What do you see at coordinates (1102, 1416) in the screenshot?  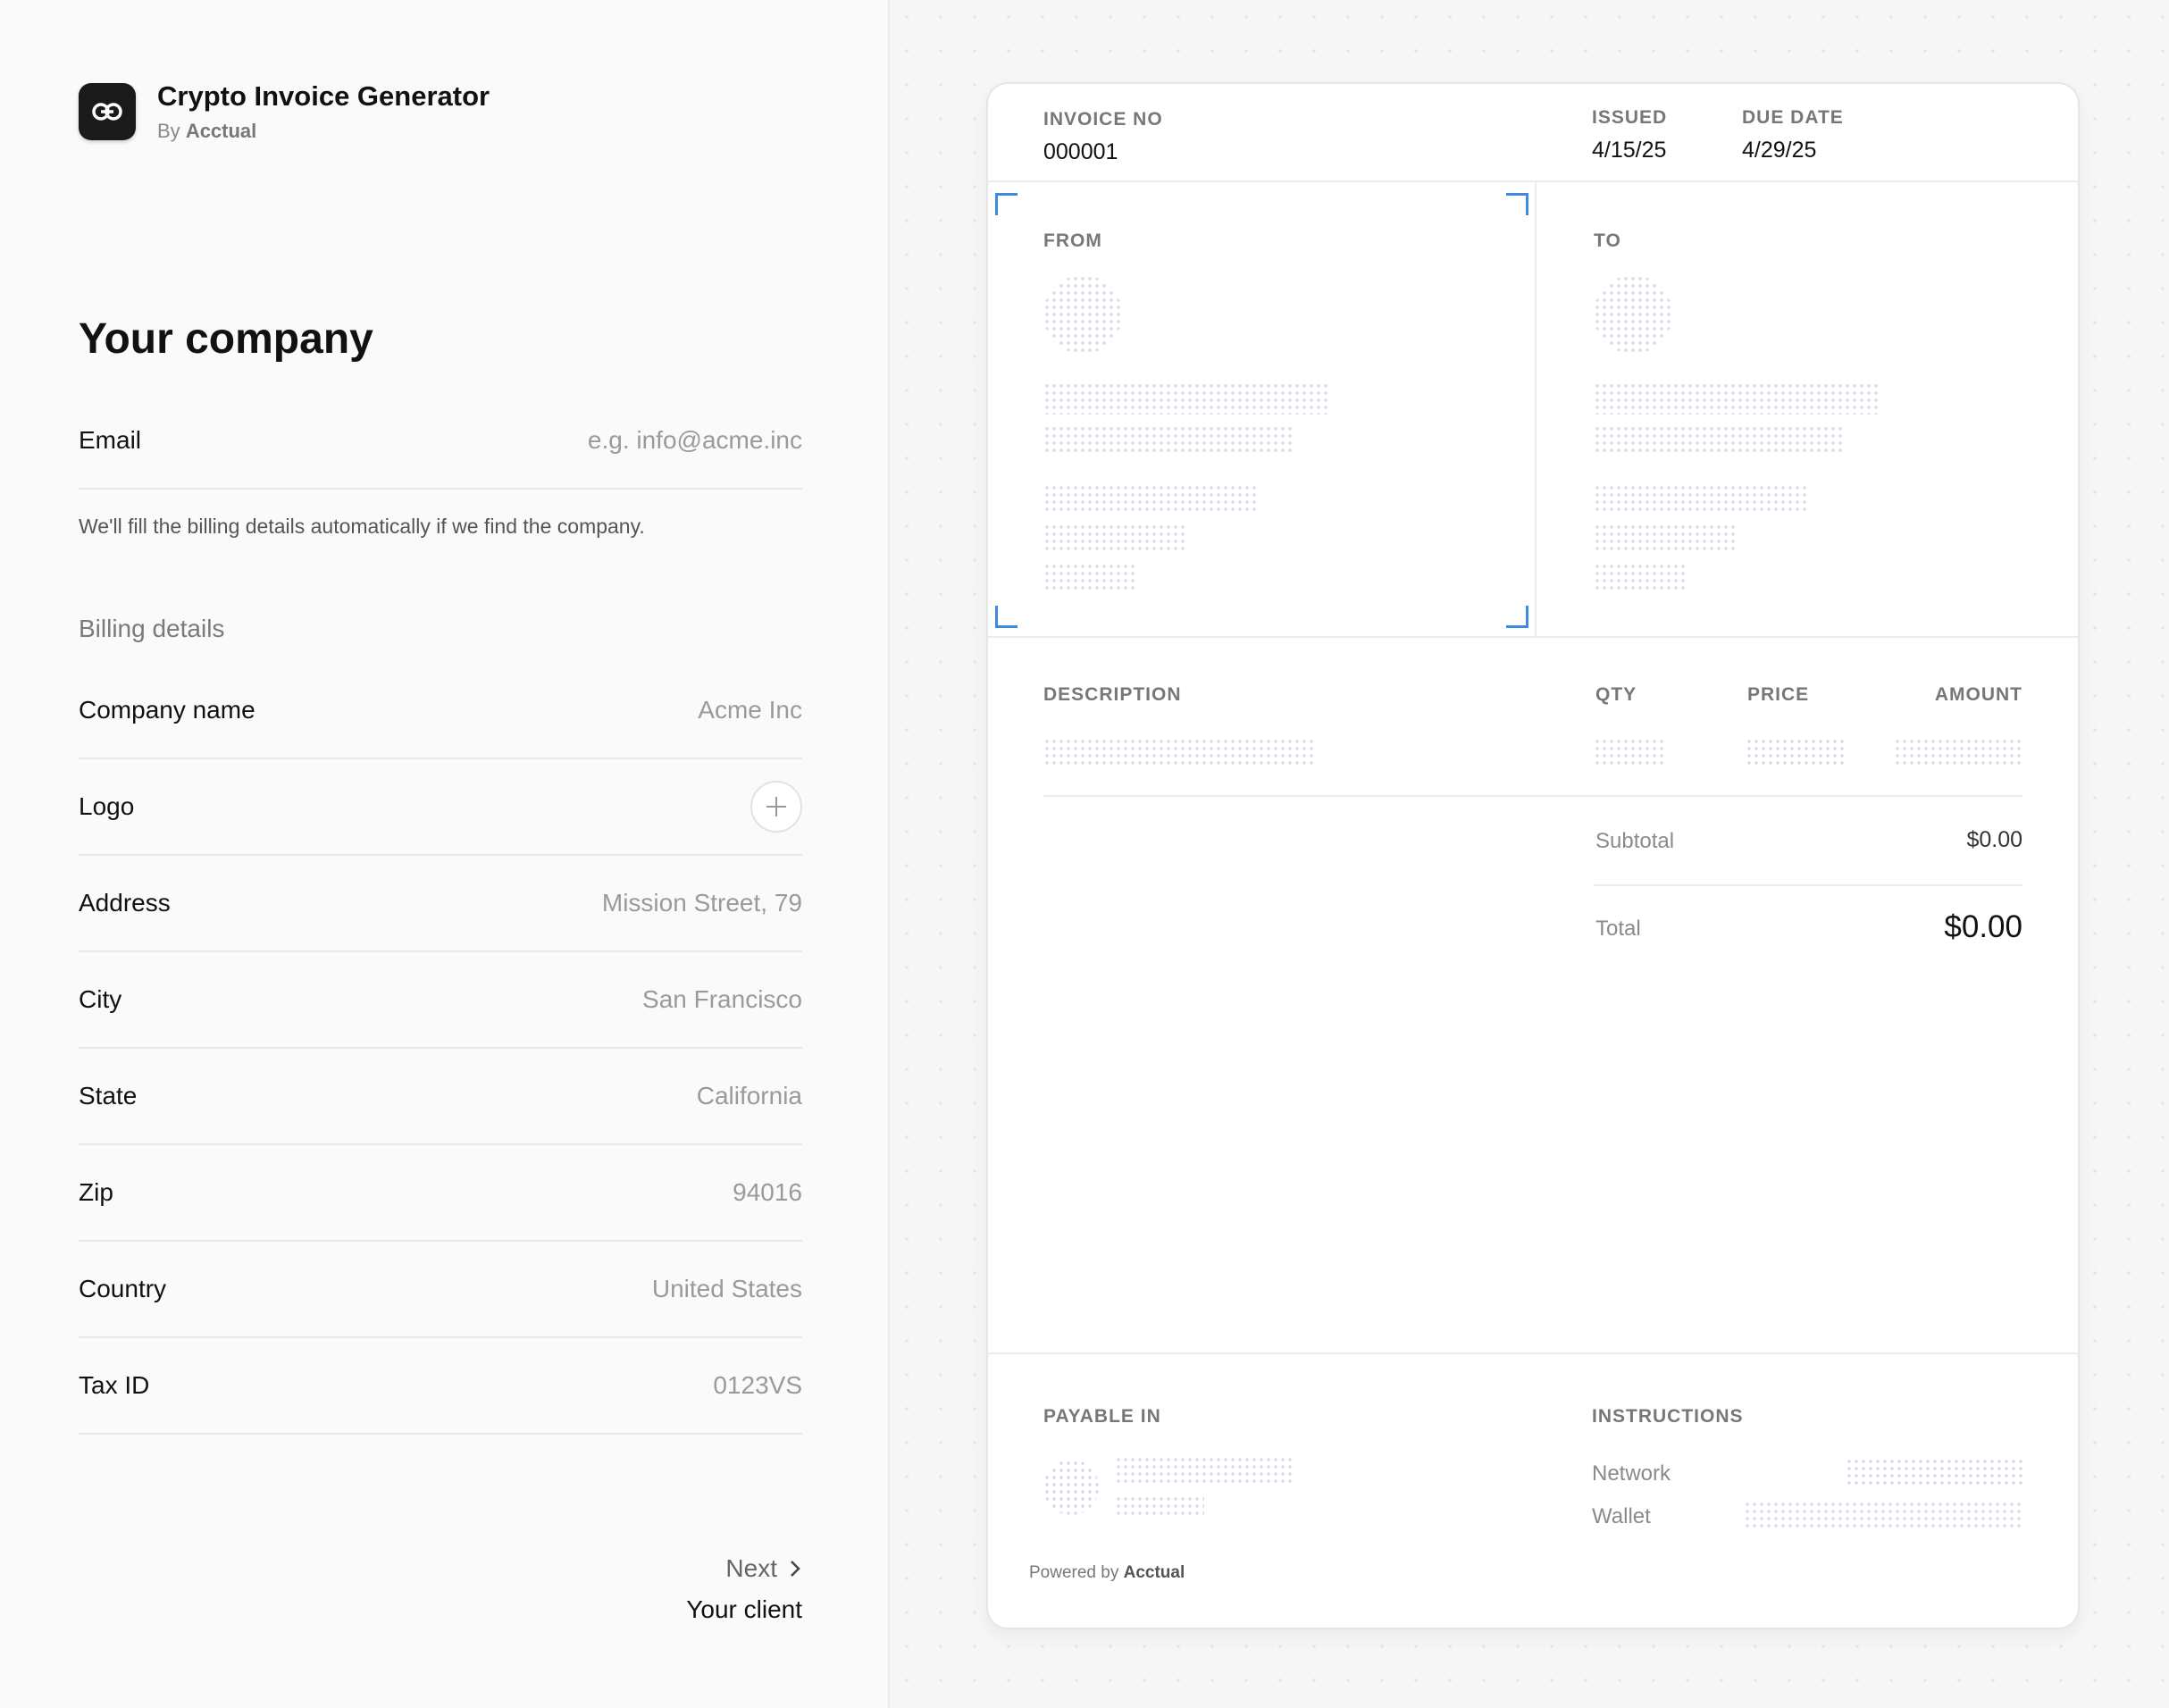 I see `payable-in-label: PAYABLE IN` at bounding box center [1102, 1416].